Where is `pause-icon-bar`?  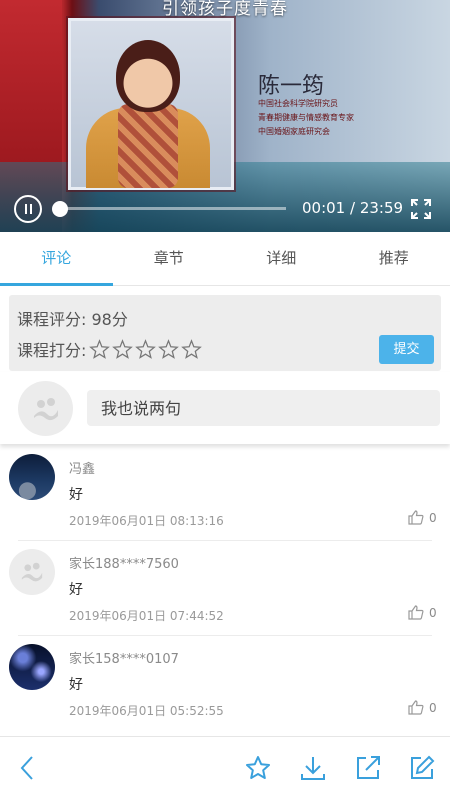 pause-icon-bar is located at coordinates (30, 209).